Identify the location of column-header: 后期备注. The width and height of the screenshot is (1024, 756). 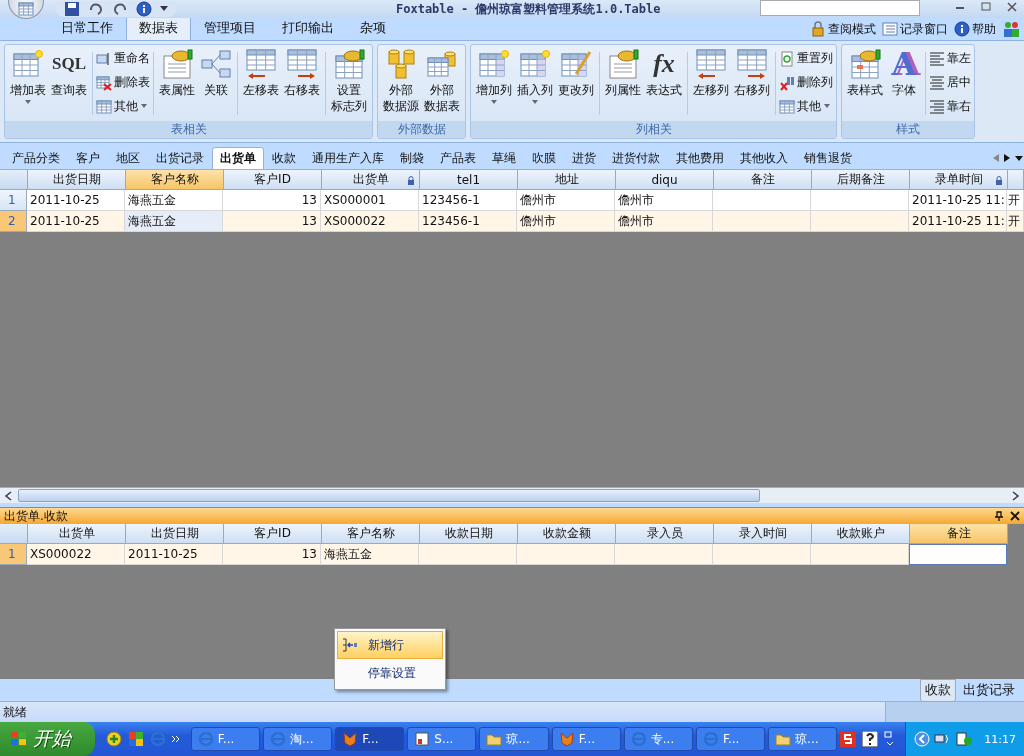
(861, 180).